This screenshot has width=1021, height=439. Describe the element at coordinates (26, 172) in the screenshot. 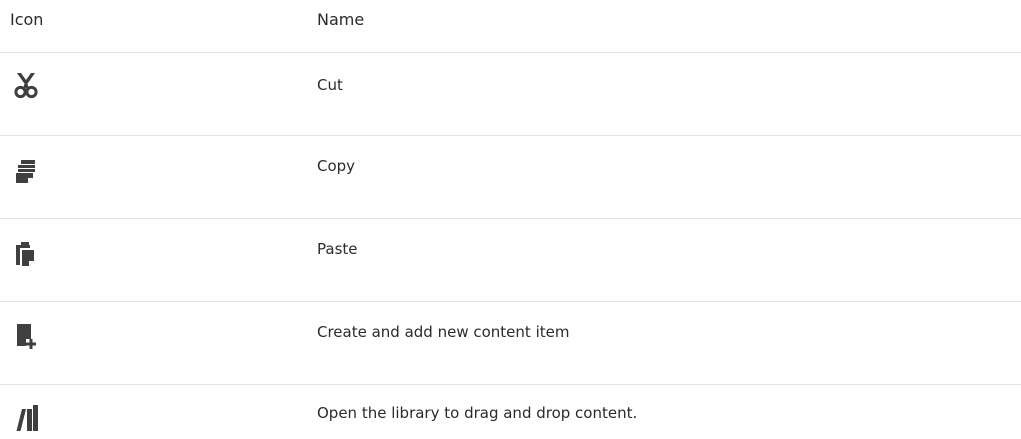

I see `copy-icon` at that location.